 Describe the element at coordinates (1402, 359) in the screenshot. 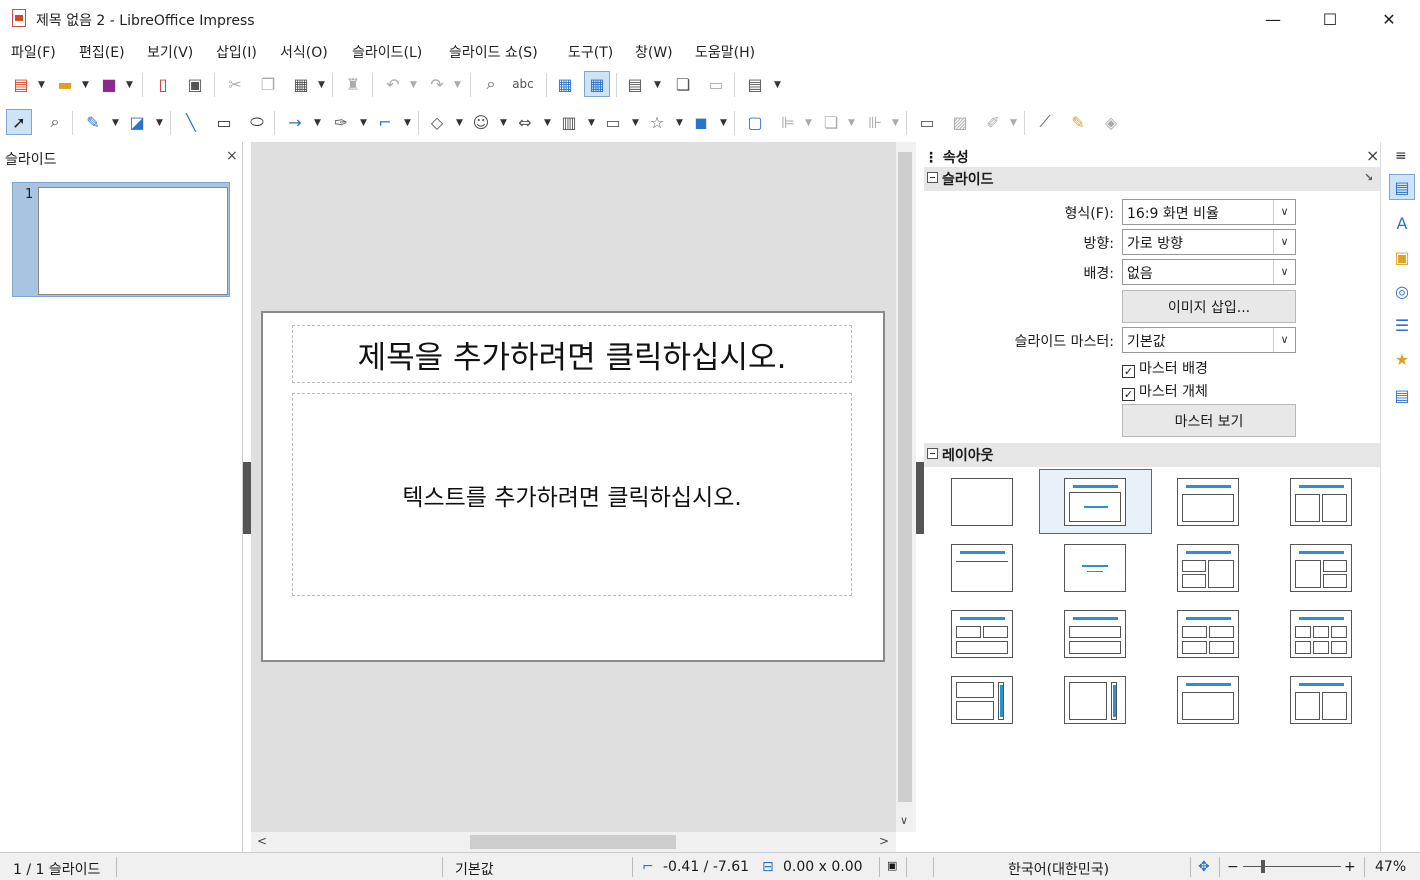

I see `animation-tab-icon: ★` at that location.